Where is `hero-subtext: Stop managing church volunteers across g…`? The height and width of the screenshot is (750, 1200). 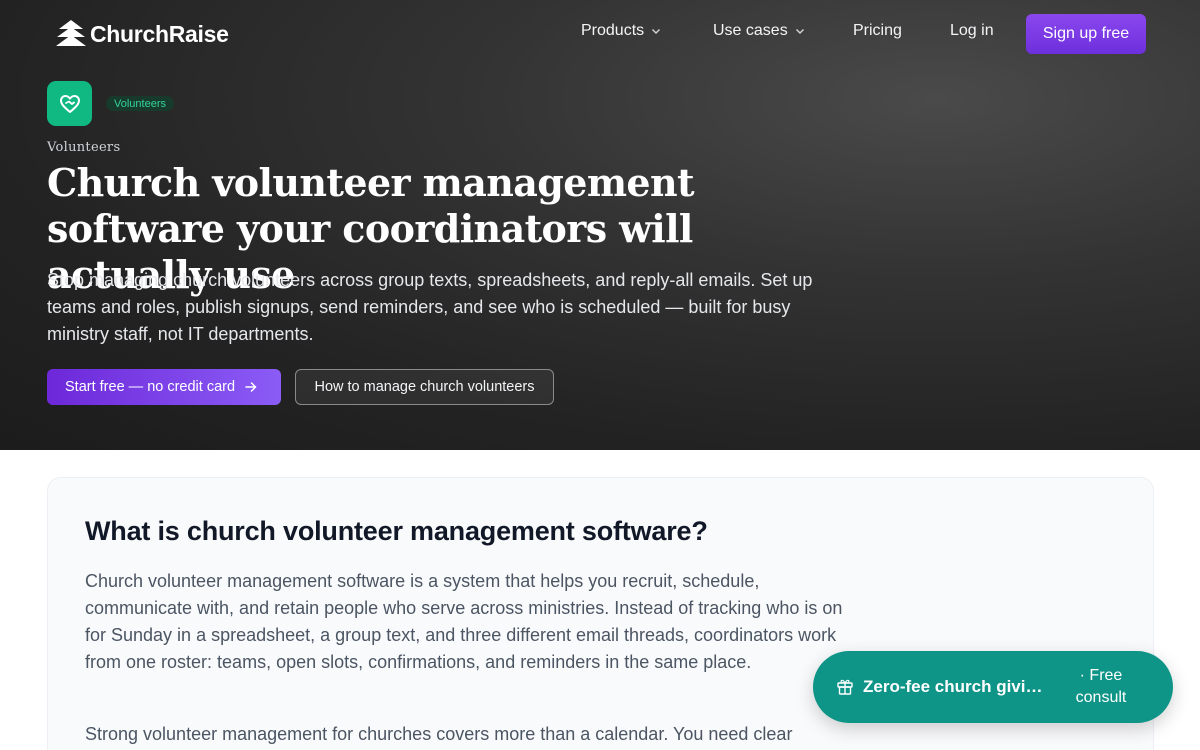 hero-subtext: Stop managing church volunteers across g… is located at coordinates (430, 307).